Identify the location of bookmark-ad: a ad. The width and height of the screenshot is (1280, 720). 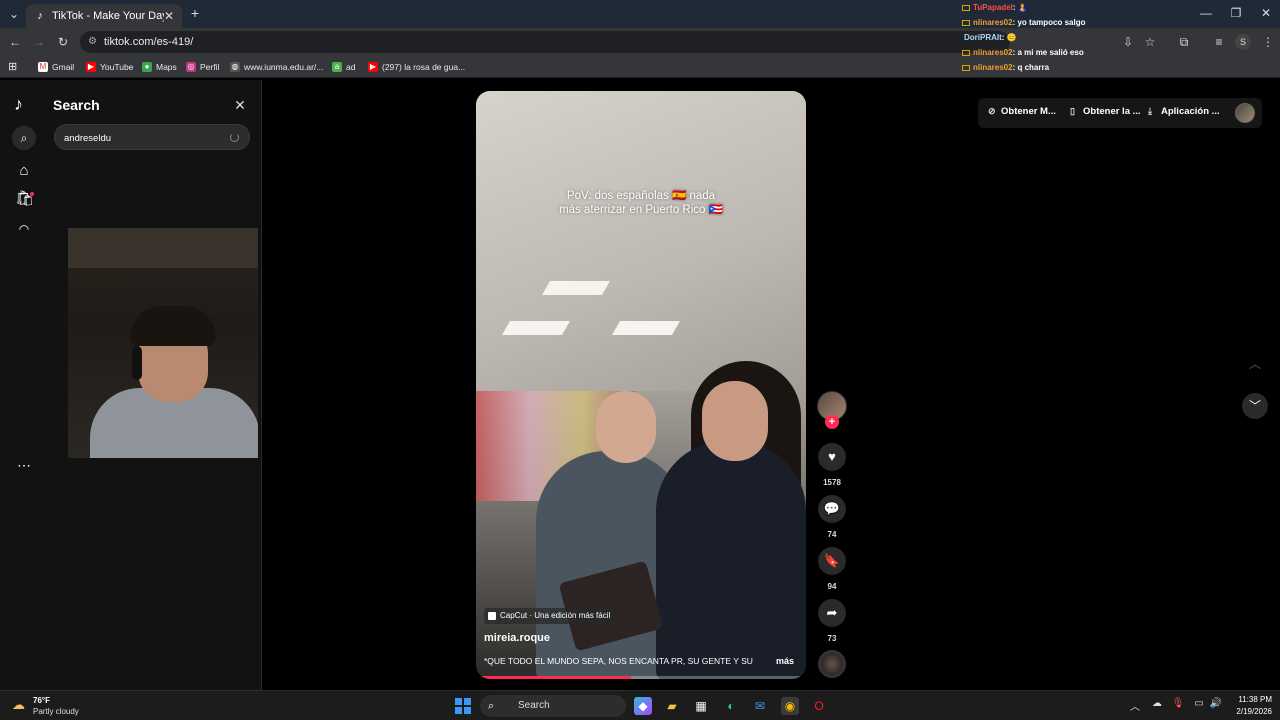
(343, 67).